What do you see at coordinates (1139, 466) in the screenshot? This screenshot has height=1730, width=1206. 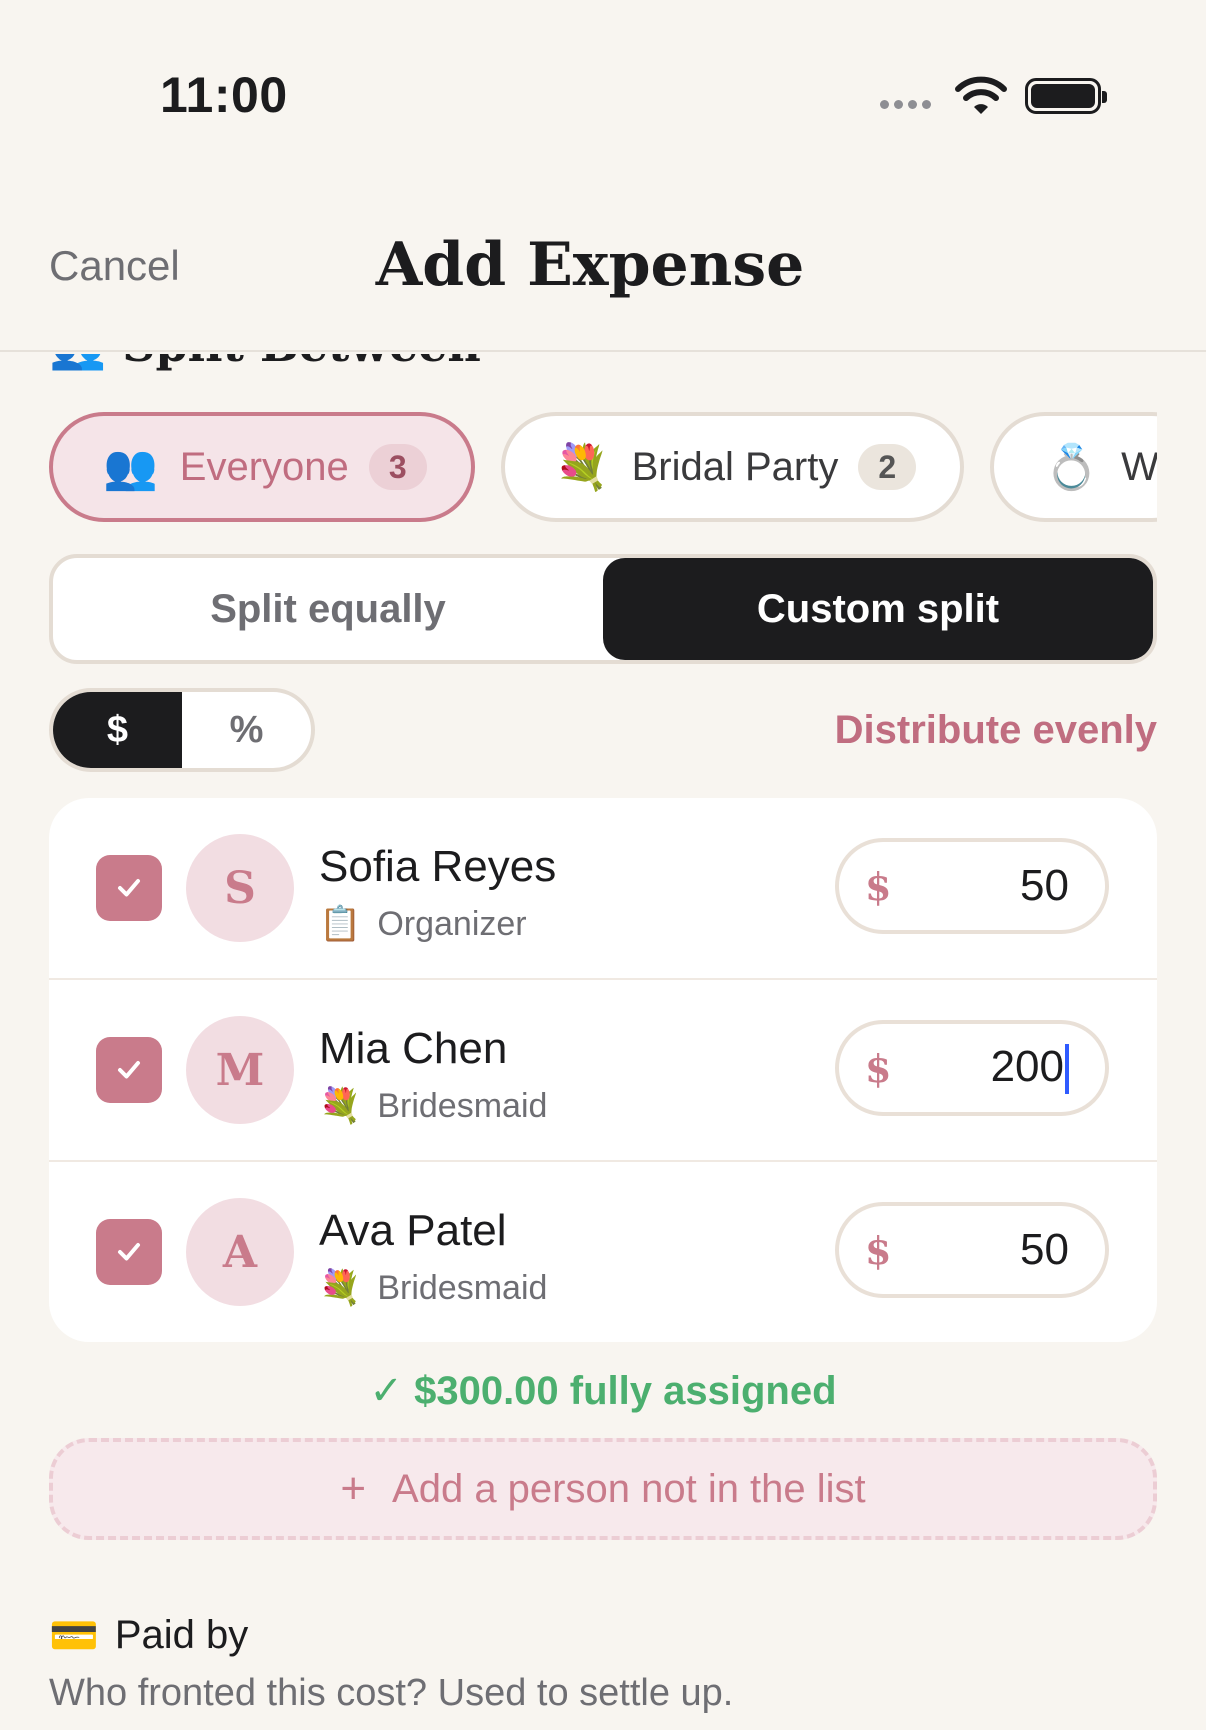 I see `chip-label: W` at bounding box center [1139, 466].